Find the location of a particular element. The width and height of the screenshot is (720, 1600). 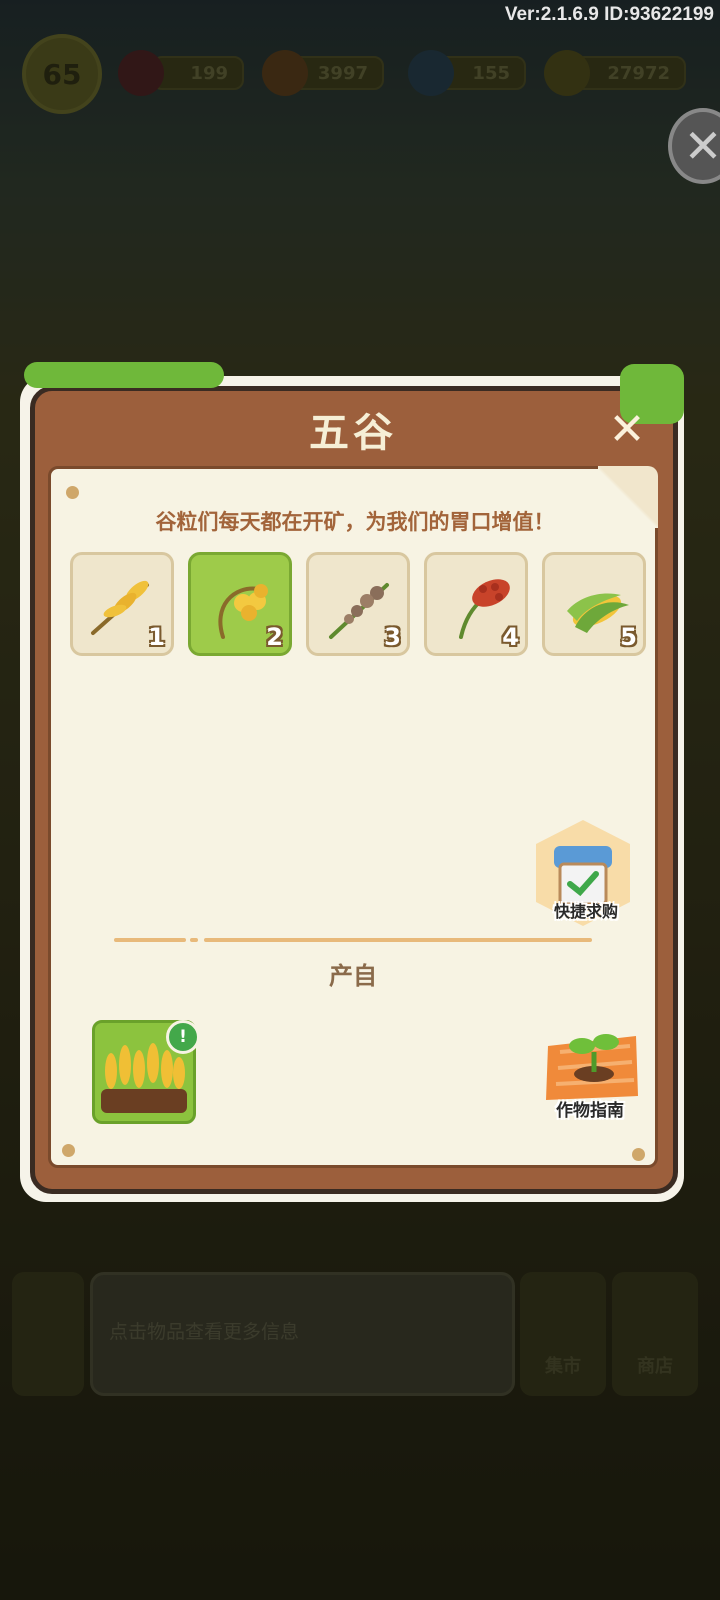

grain-slot-3: 3 is located at coordinates (358, 604).